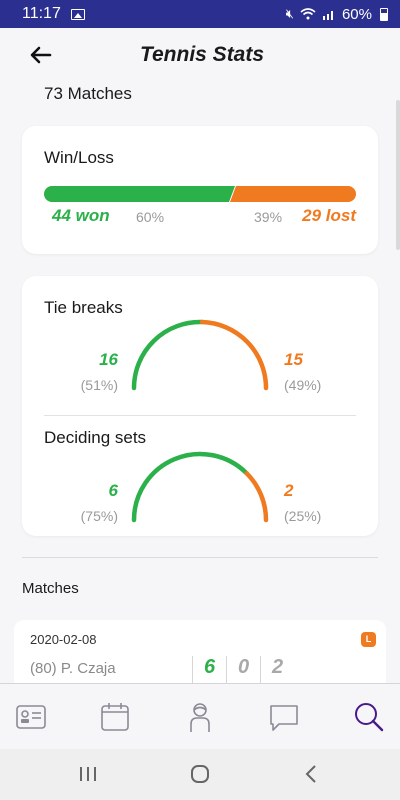  I want to click on won-percentage: 60%, so click(150, 217).